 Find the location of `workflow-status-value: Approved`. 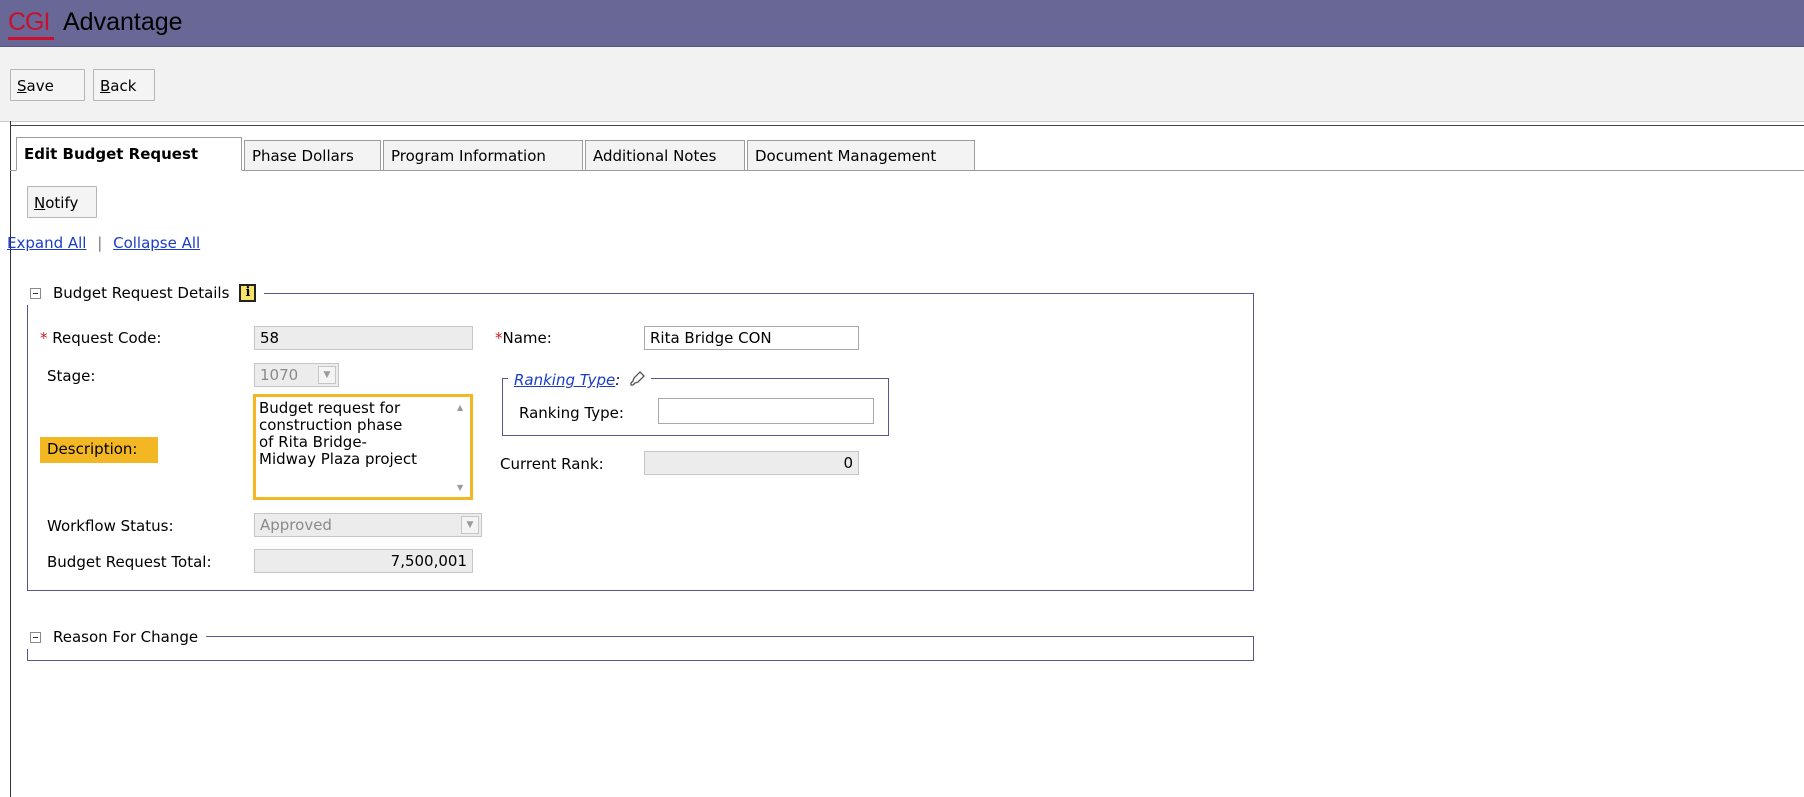

workflow-status-value: Approved is located at coordinates (296, 525).